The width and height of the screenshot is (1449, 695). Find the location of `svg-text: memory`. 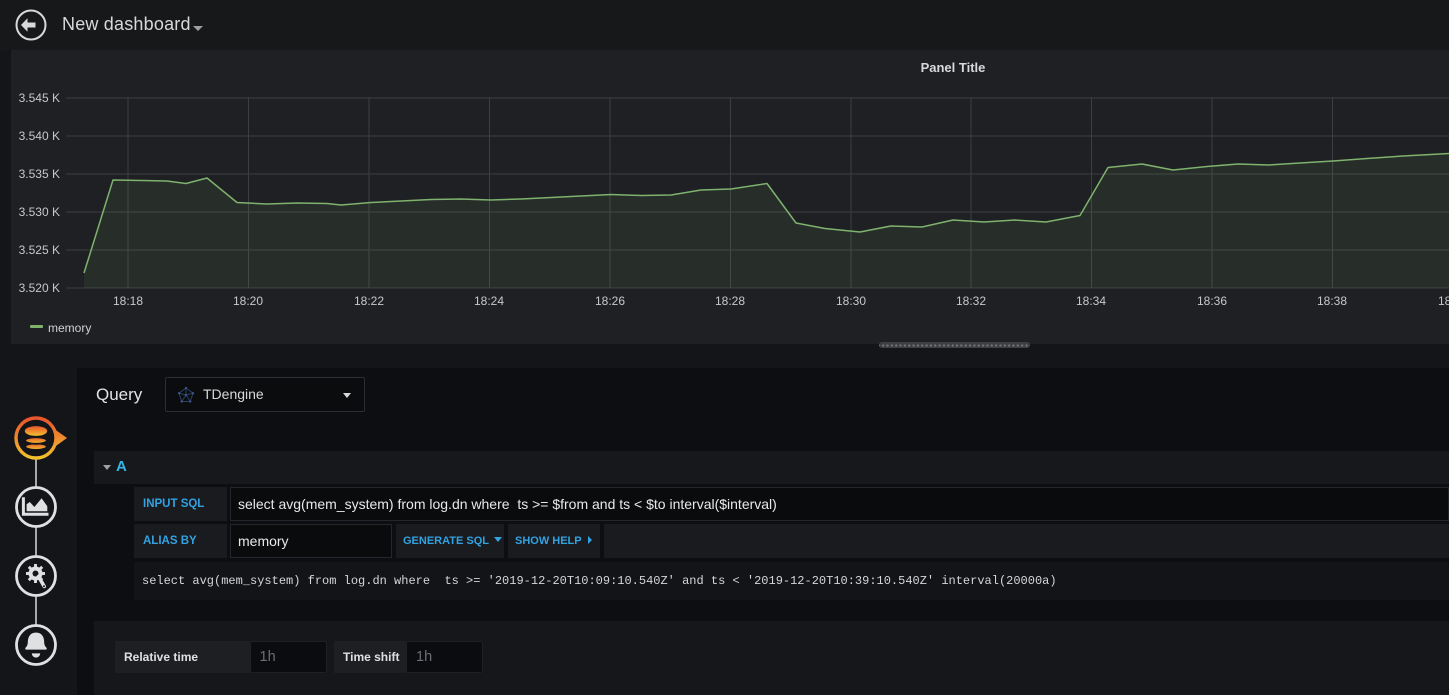

svg-text: memory is located at coordinates (69, 328).